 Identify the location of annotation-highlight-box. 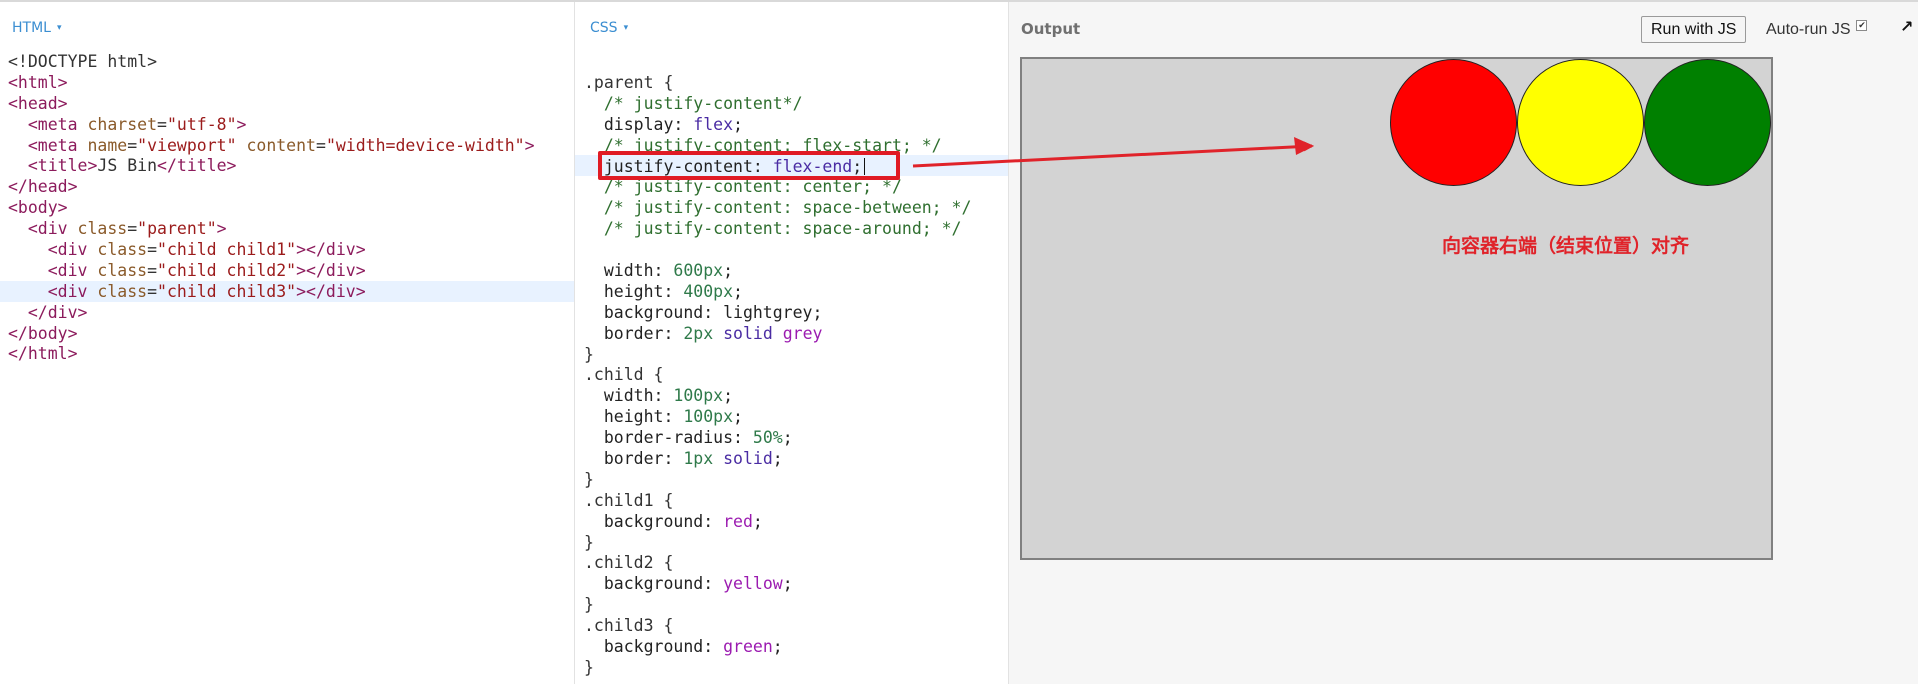
(749, 165).